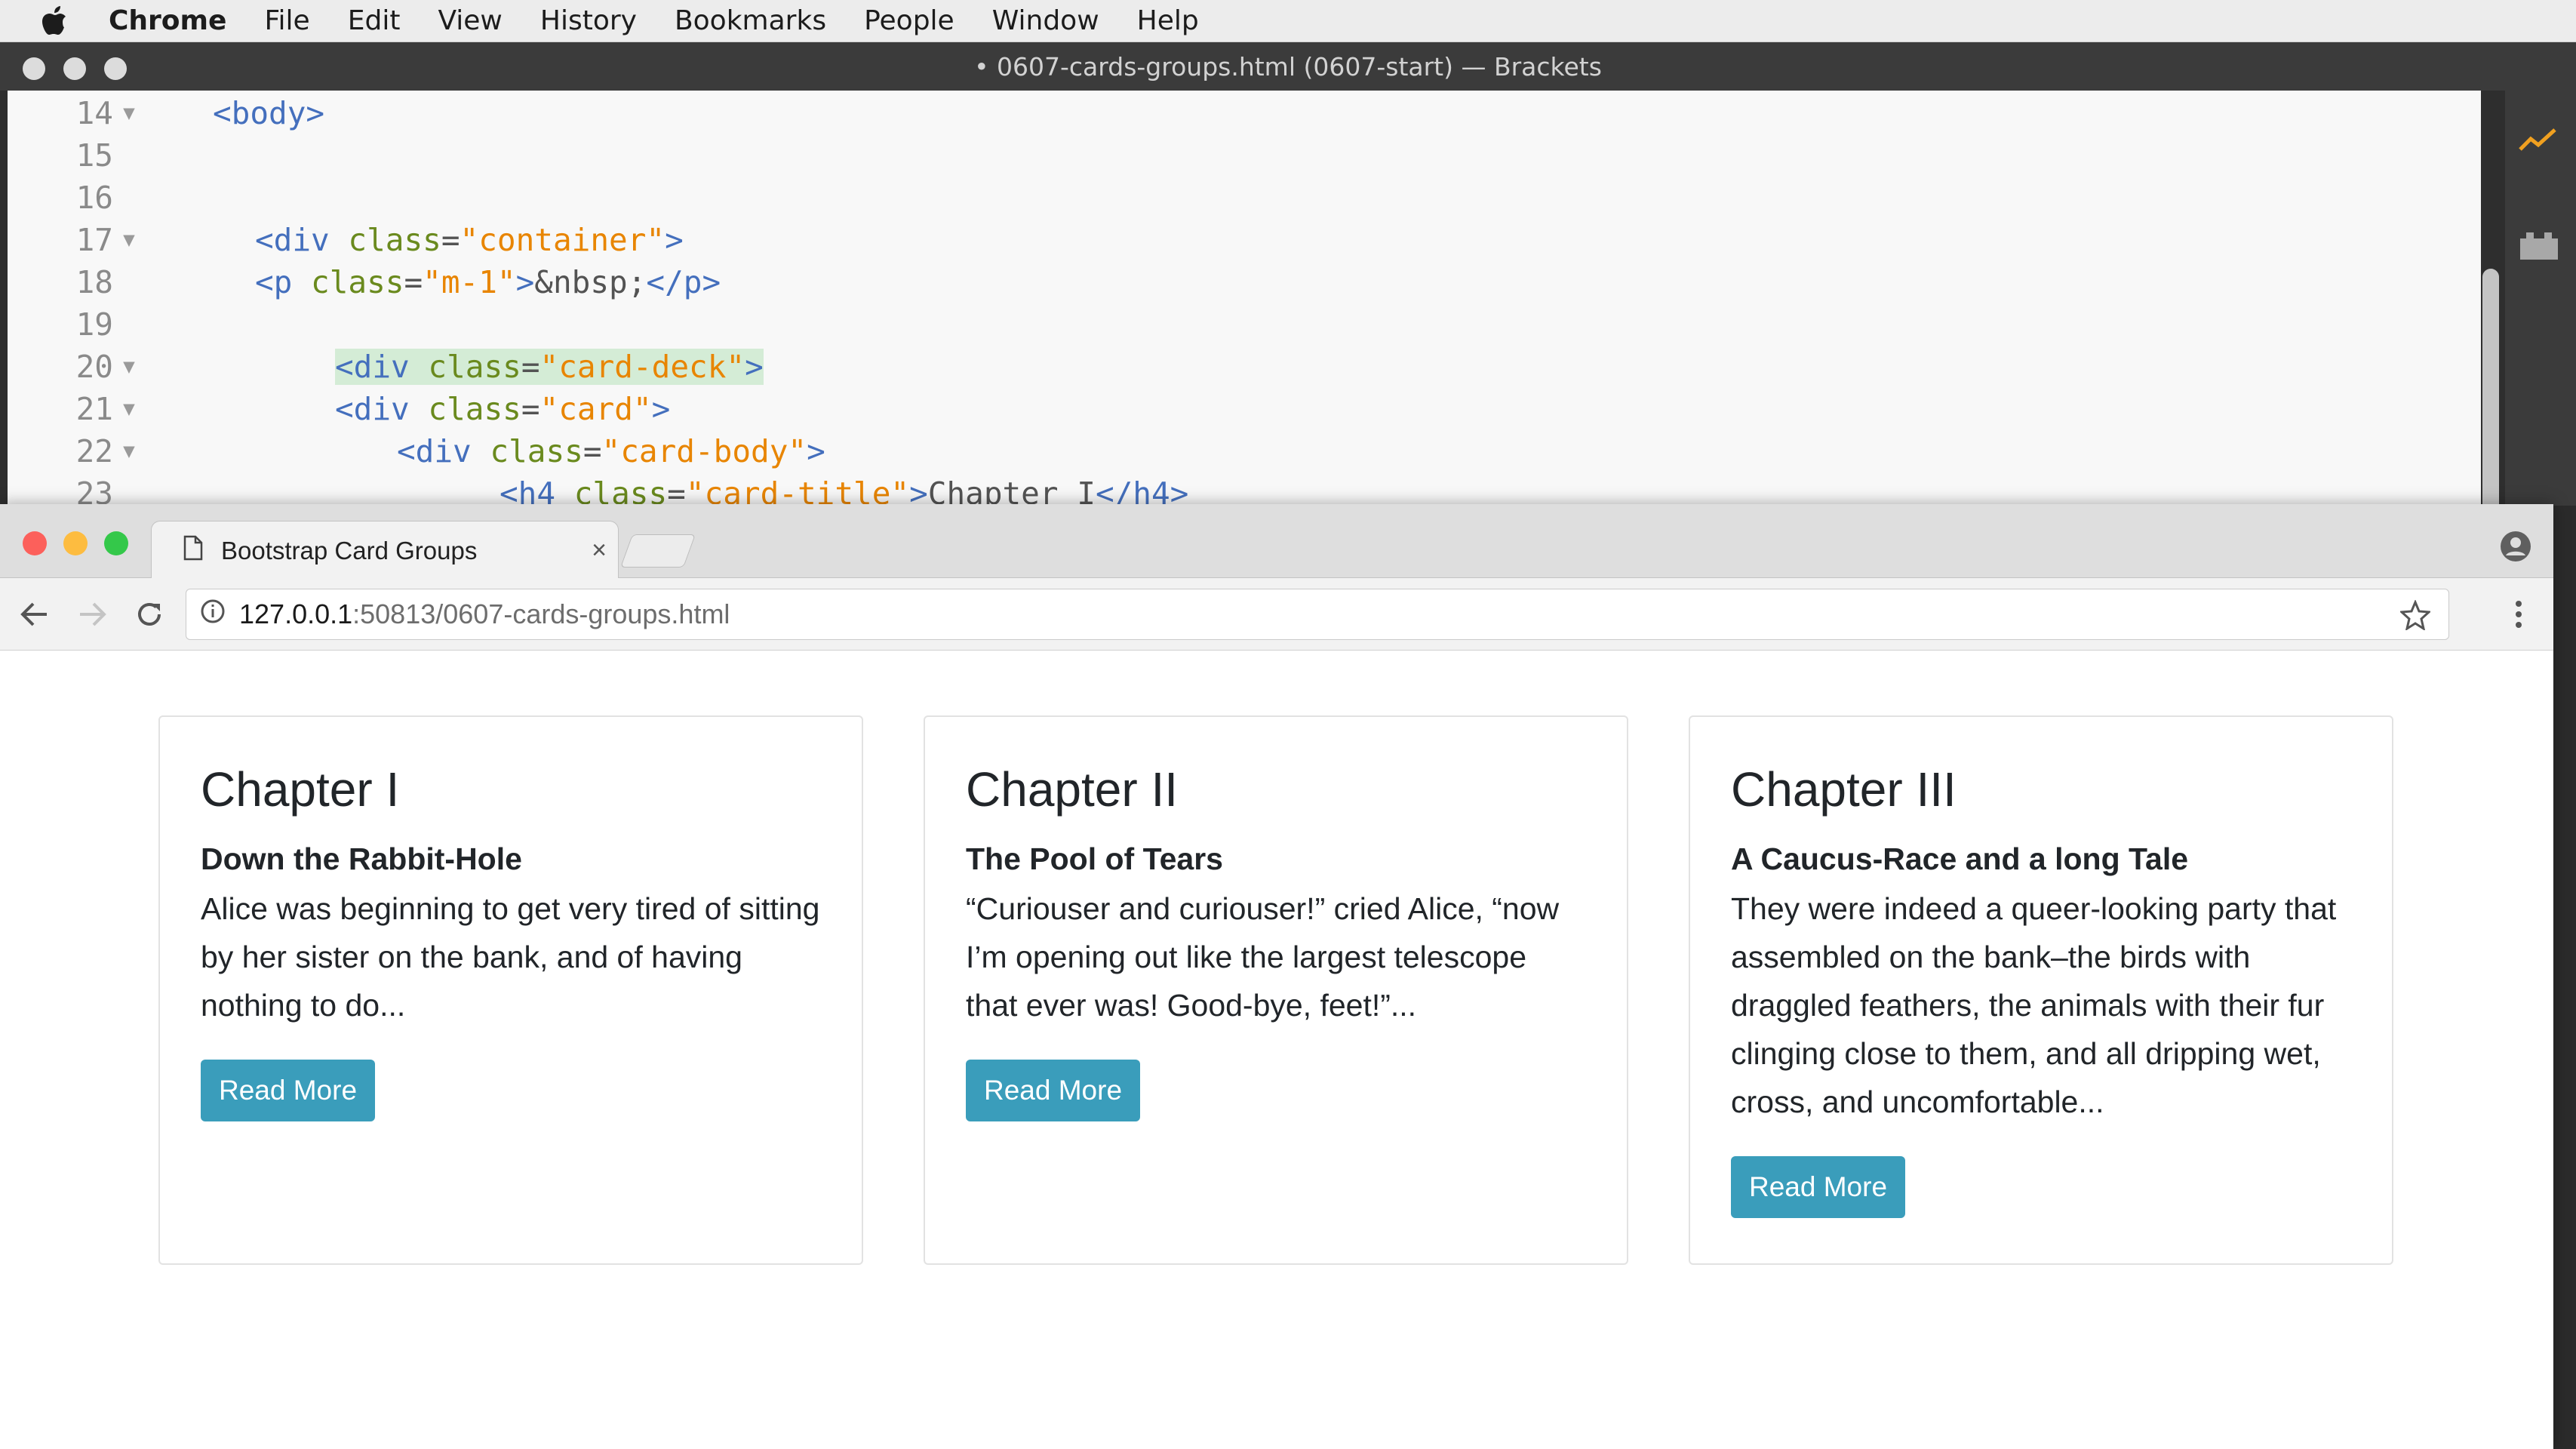  What do you see at coordinates (94, 490) in the screenshot?
I see `line-number: 23` at bounding box center [94, 490].